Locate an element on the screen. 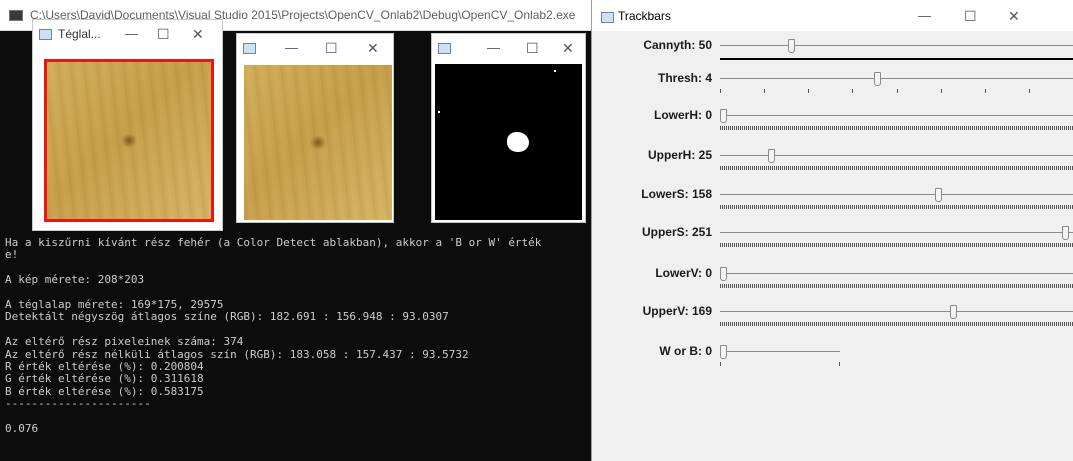  trackbar-row: UpperS: 251 is located at coordinates (832, 245).